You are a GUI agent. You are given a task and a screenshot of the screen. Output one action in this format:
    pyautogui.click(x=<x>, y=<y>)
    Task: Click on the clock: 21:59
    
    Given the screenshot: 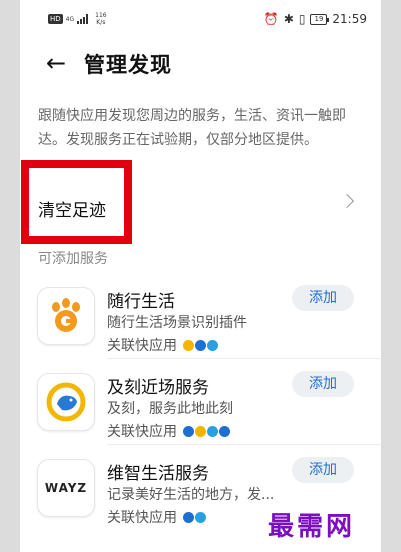 What is the action you would take?
    pyautogui.click(x=349, y=19)
    